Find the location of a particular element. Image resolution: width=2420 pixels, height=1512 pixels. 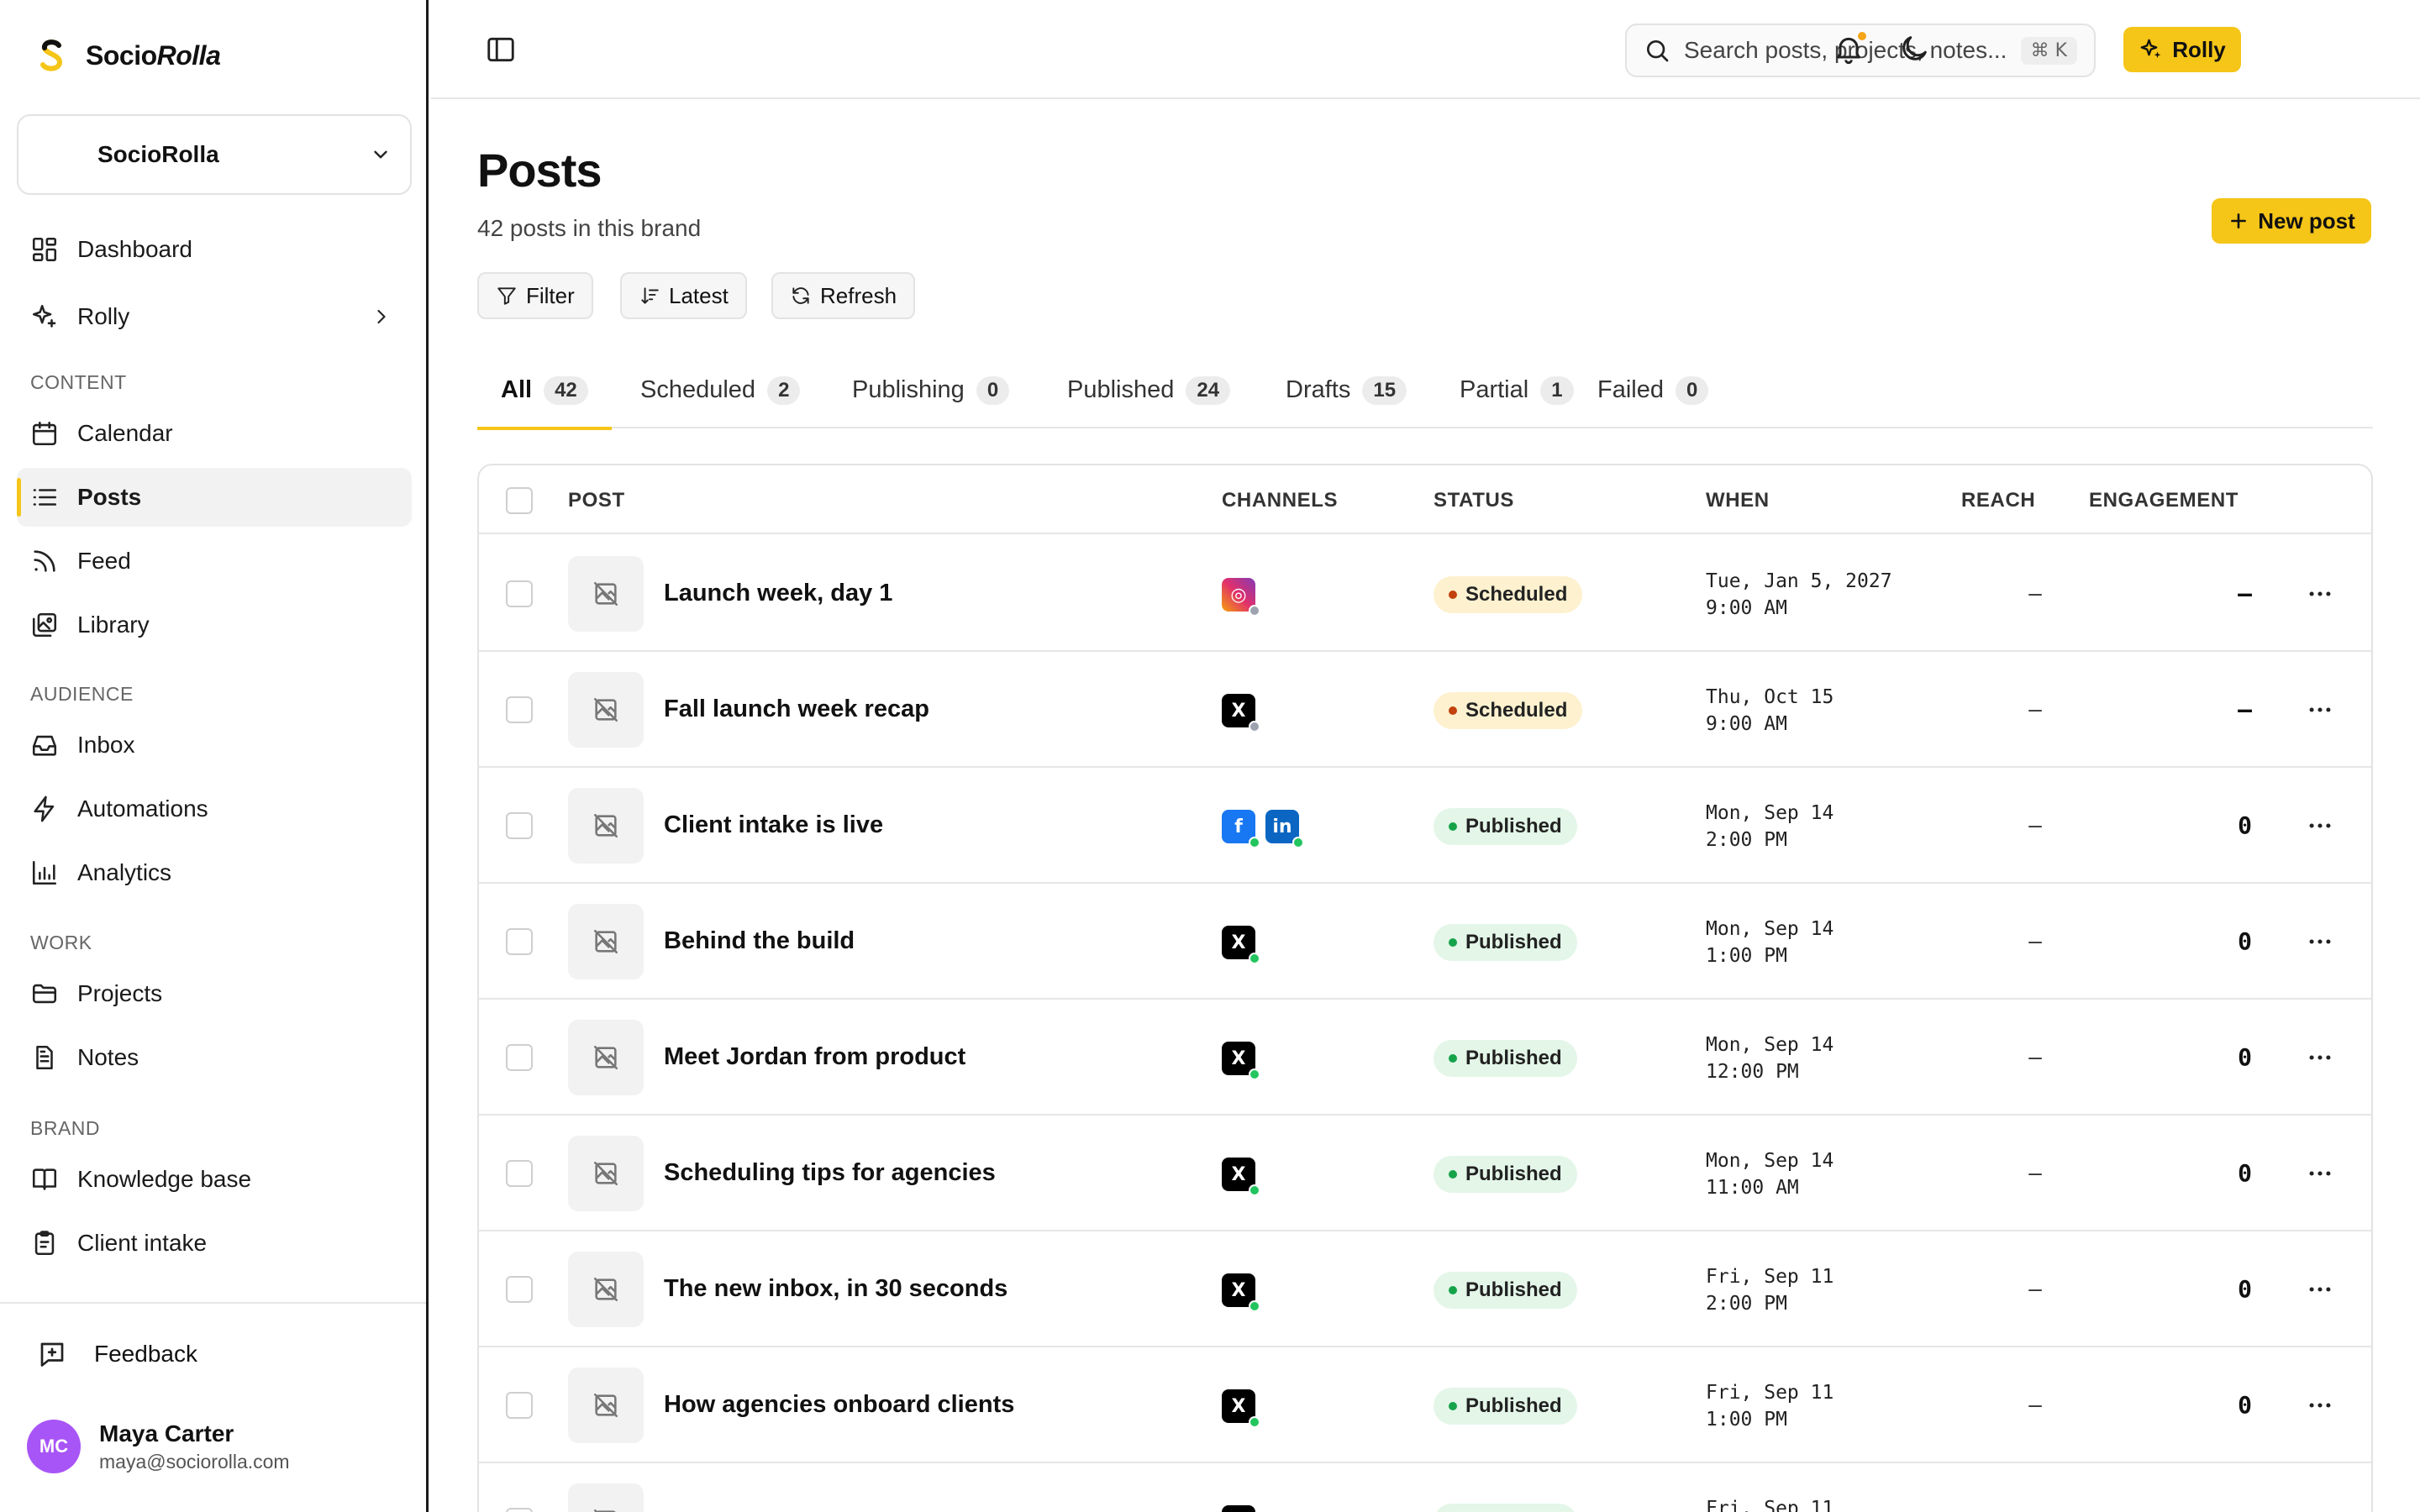

column-engagement: ENGAGEMENT is located at coordinates (2163, 500).